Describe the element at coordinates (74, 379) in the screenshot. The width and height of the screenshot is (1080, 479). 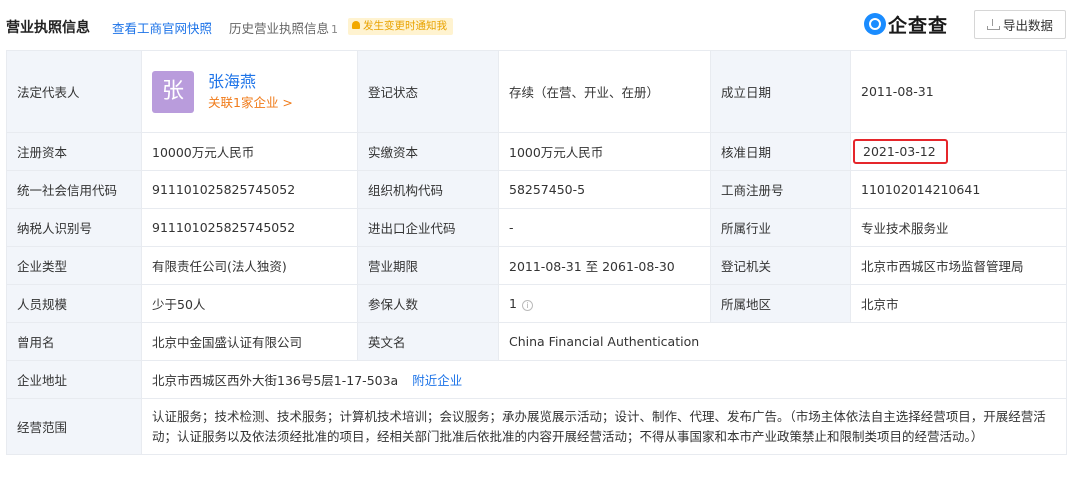
I see `address-label: 企业地址` at that location.